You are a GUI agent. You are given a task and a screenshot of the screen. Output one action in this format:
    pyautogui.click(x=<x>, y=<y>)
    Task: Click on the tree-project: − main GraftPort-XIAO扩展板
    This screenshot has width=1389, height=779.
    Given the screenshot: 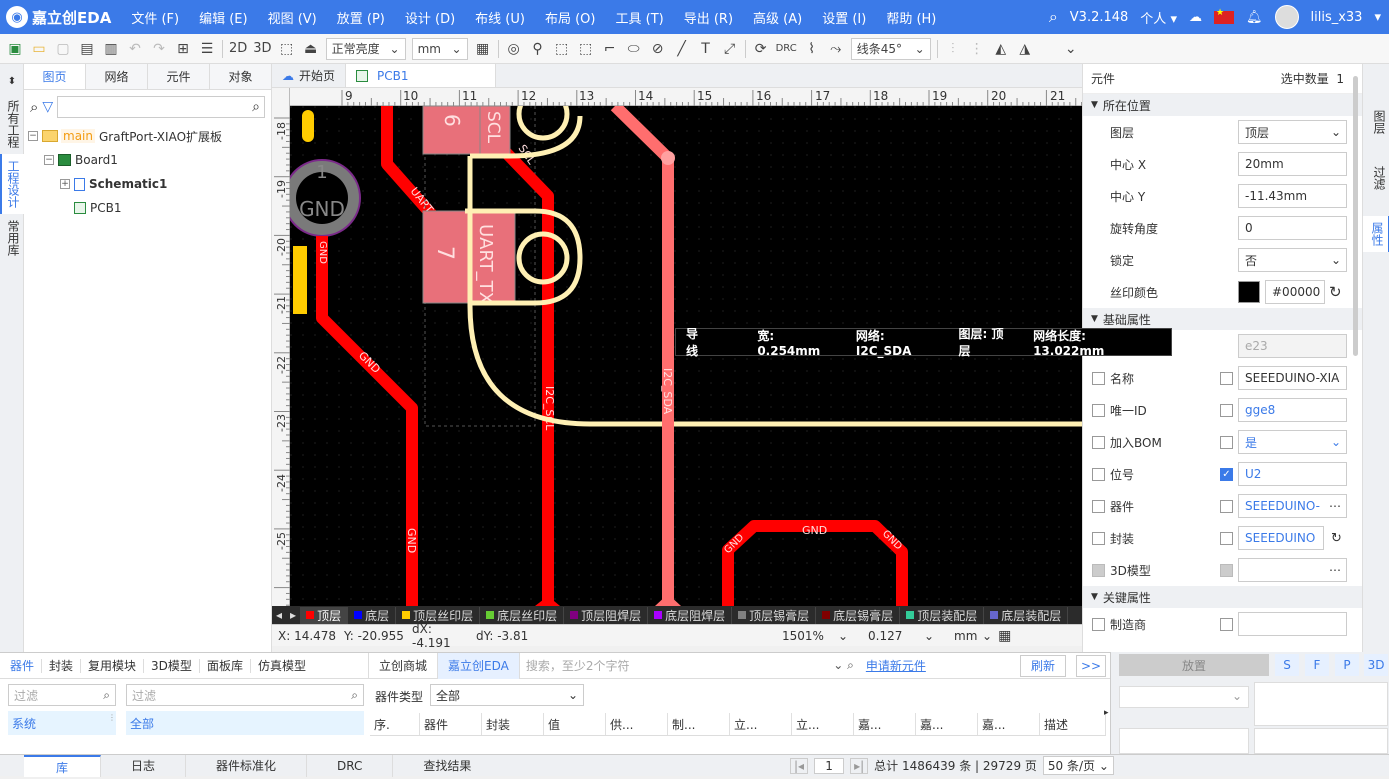 What is the action you would take?
    pyautogui.click(x=149, y=136)
    